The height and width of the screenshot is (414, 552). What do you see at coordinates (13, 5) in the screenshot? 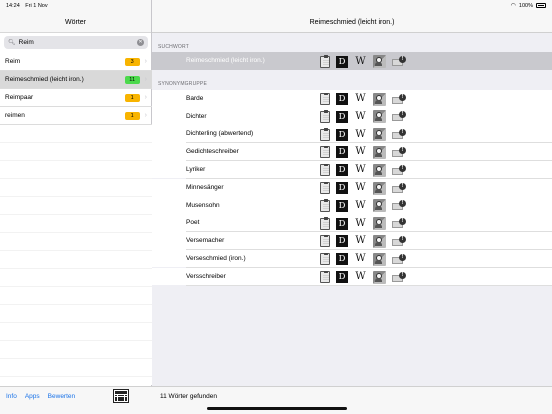
I see `status-time: 14:24` at bounding box center [13, 5].